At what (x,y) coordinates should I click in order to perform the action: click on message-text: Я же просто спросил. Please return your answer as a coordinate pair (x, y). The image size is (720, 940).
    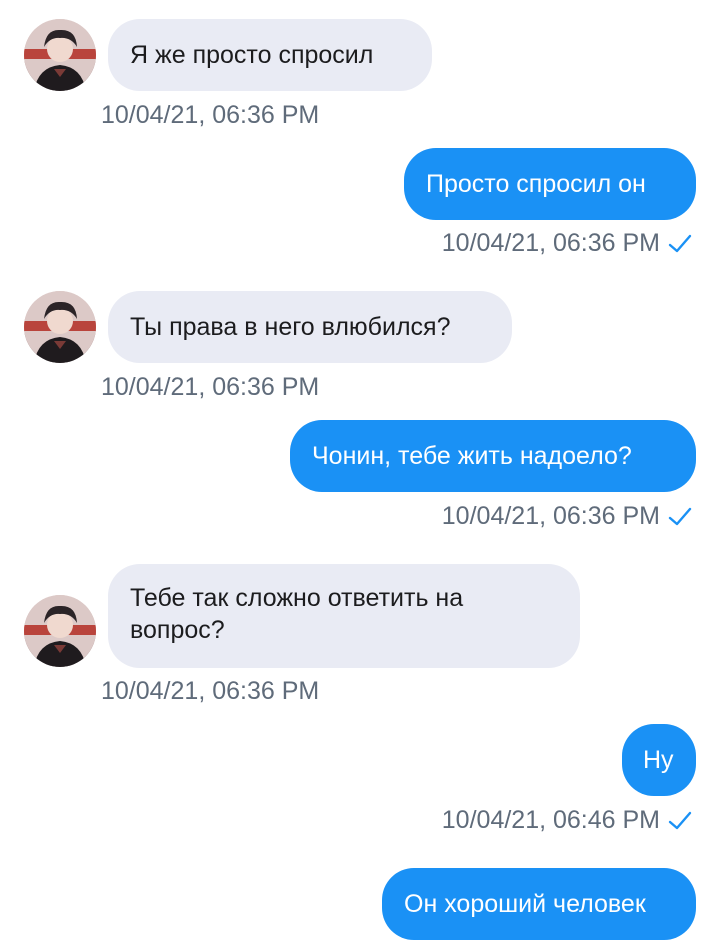
    Looking at the image, I should click on (252, 55).